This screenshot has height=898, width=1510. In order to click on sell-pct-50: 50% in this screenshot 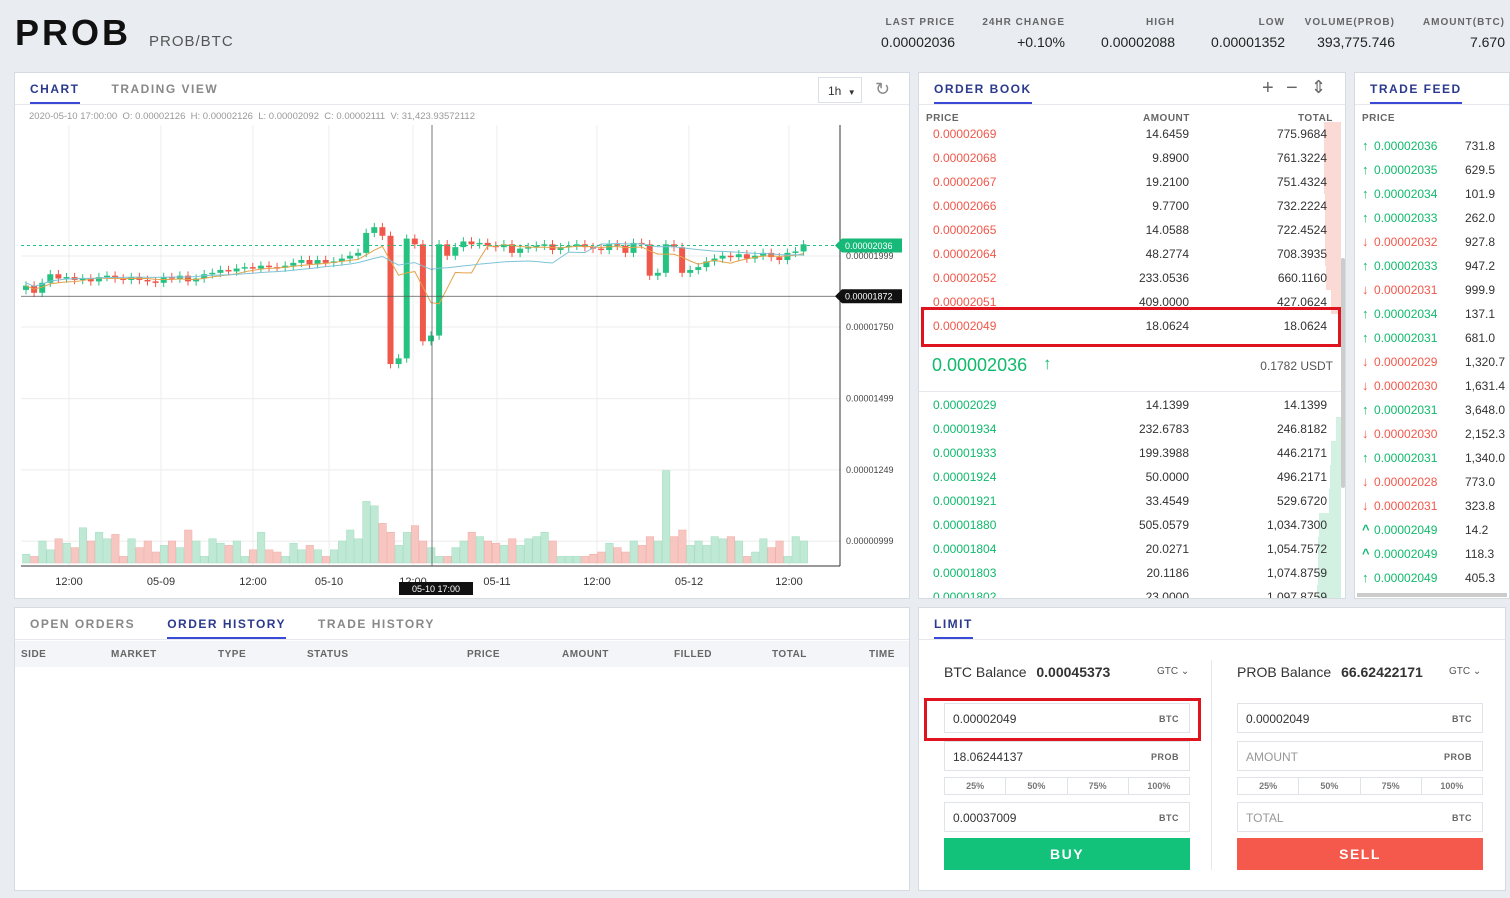, I will do `click(1330, 786)`.